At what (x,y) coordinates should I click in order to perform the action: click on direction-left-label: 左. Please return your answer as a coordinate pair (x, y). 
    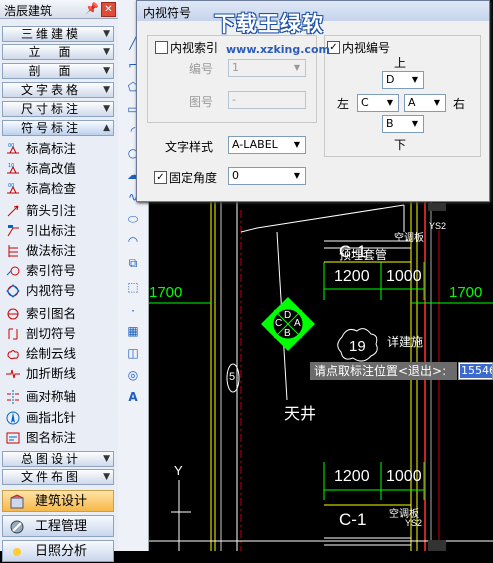
    Looking at the image, I should click on (343, 104).